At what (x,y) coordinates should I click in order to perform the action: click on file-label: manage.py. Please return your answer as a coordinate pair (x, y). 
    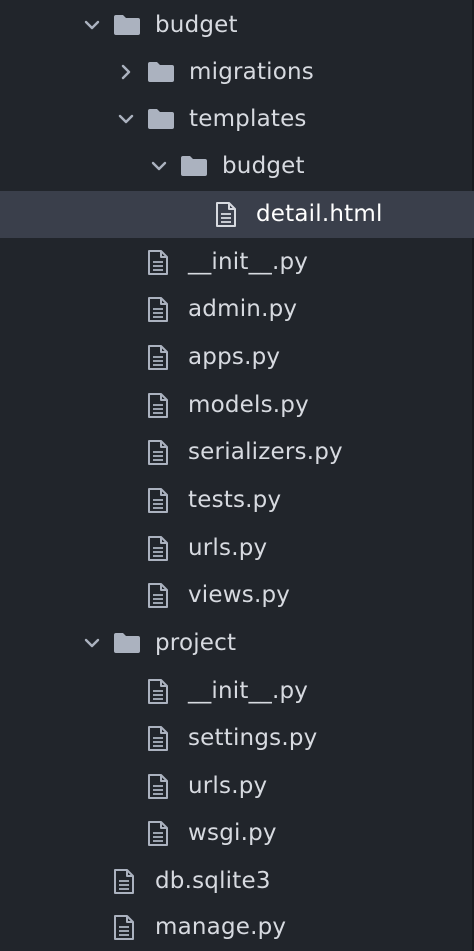
    Looking at the image, I should click on (221, 927).